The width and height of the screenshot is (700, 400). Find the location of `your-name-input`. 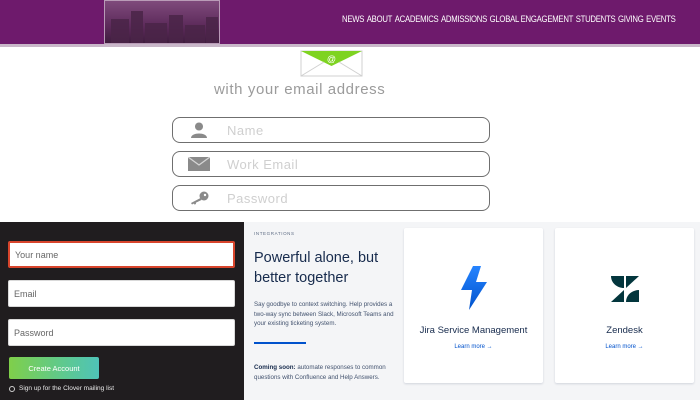

your-name-input is located at coordinates (121, 254).